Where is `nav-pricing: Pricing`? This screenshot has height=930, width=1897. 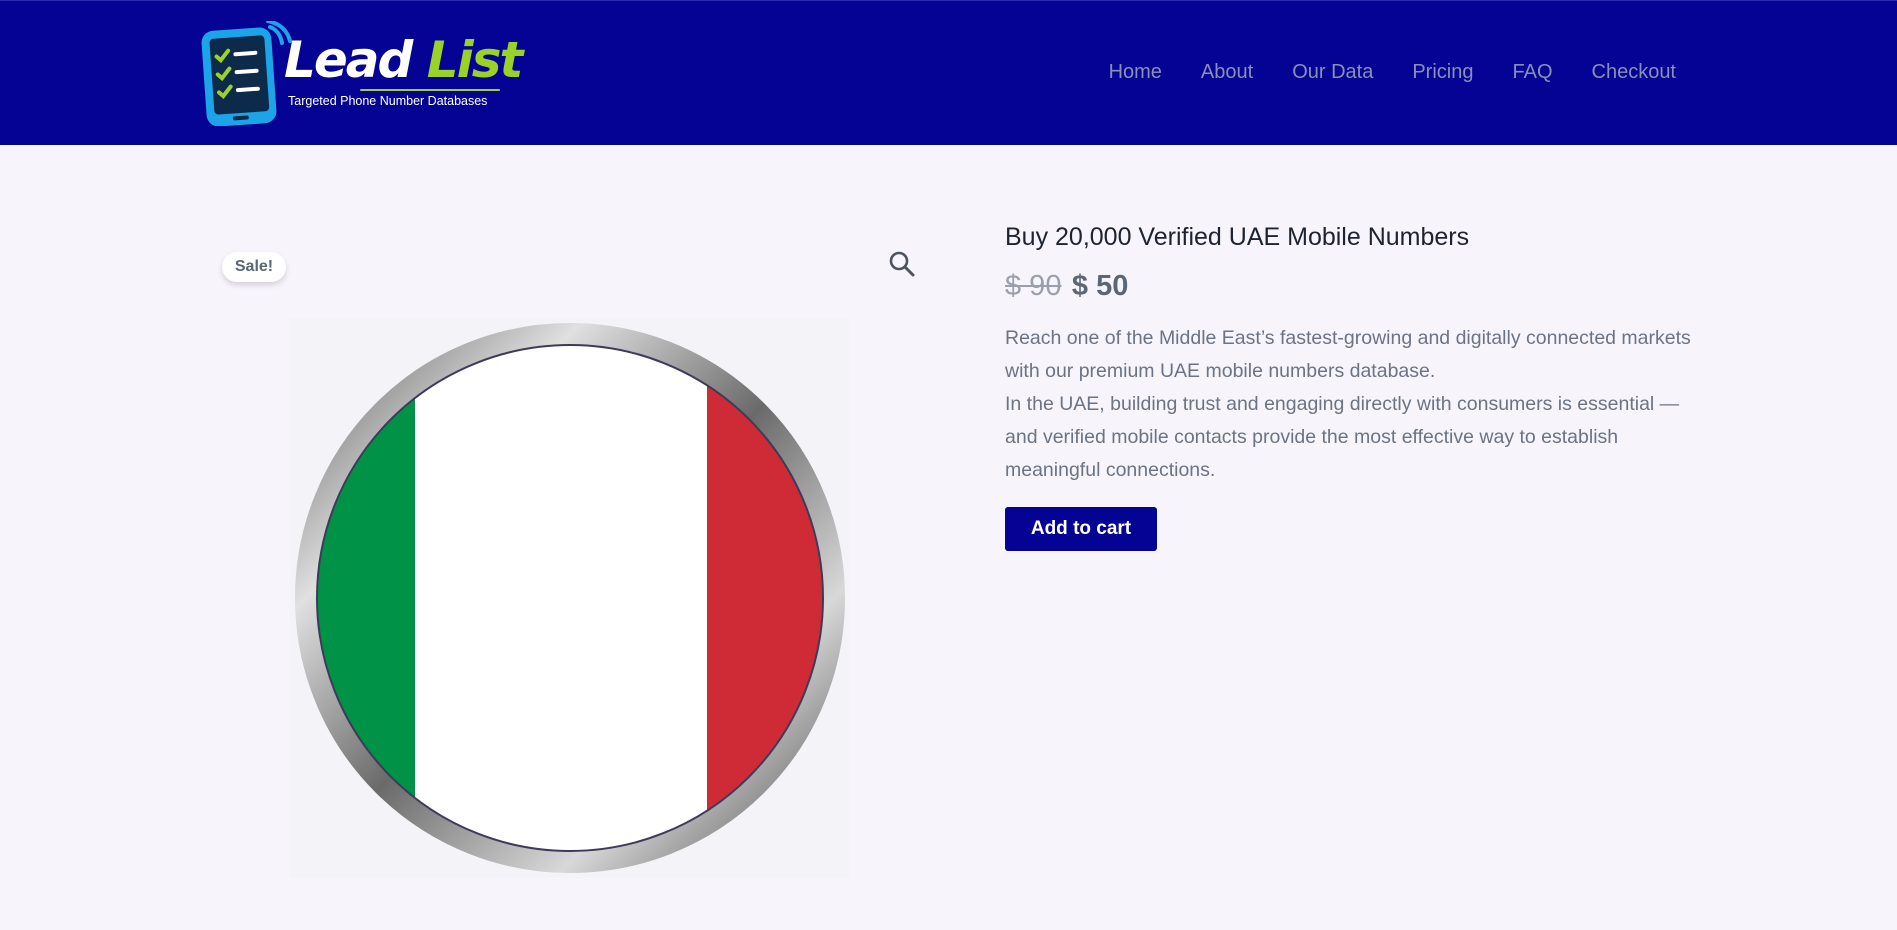 nav-pricing: Pricing is located at coordinates (1442, 72).